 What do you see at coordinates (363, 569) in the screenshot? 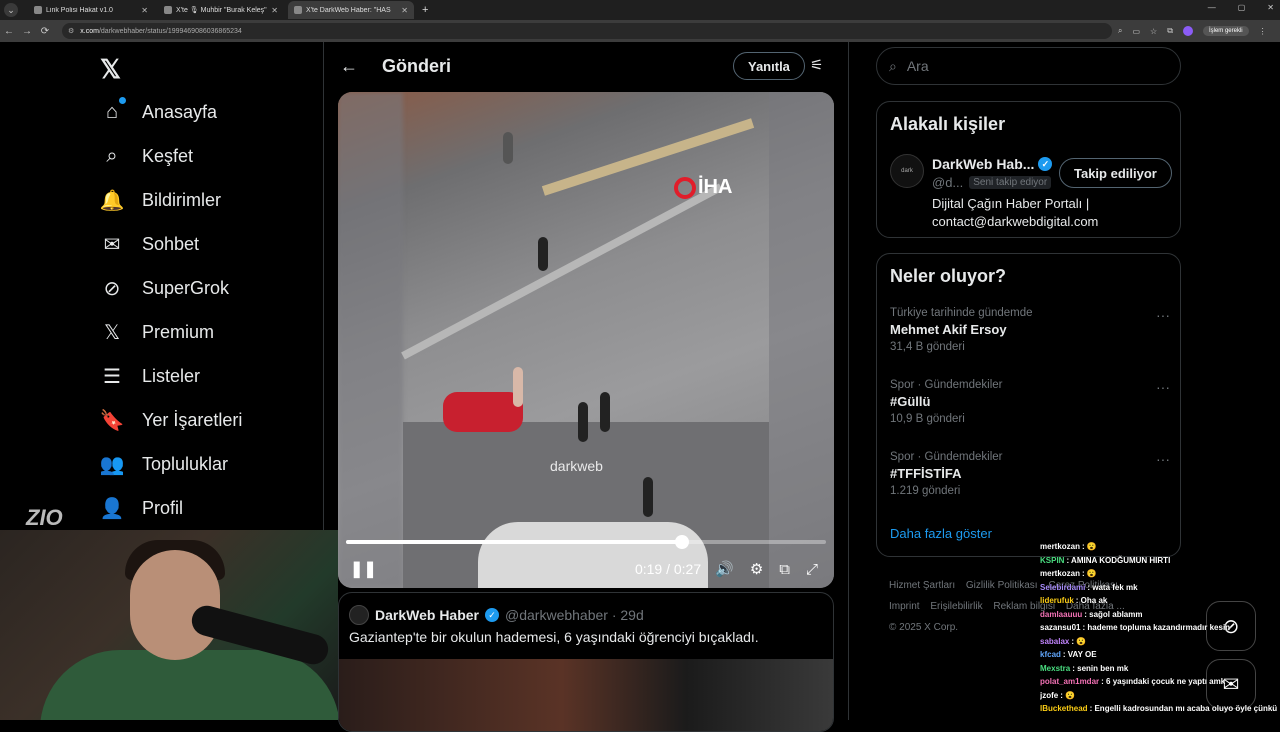
I see `pause-icon: ❚❚` at bounding box center [363, 569].